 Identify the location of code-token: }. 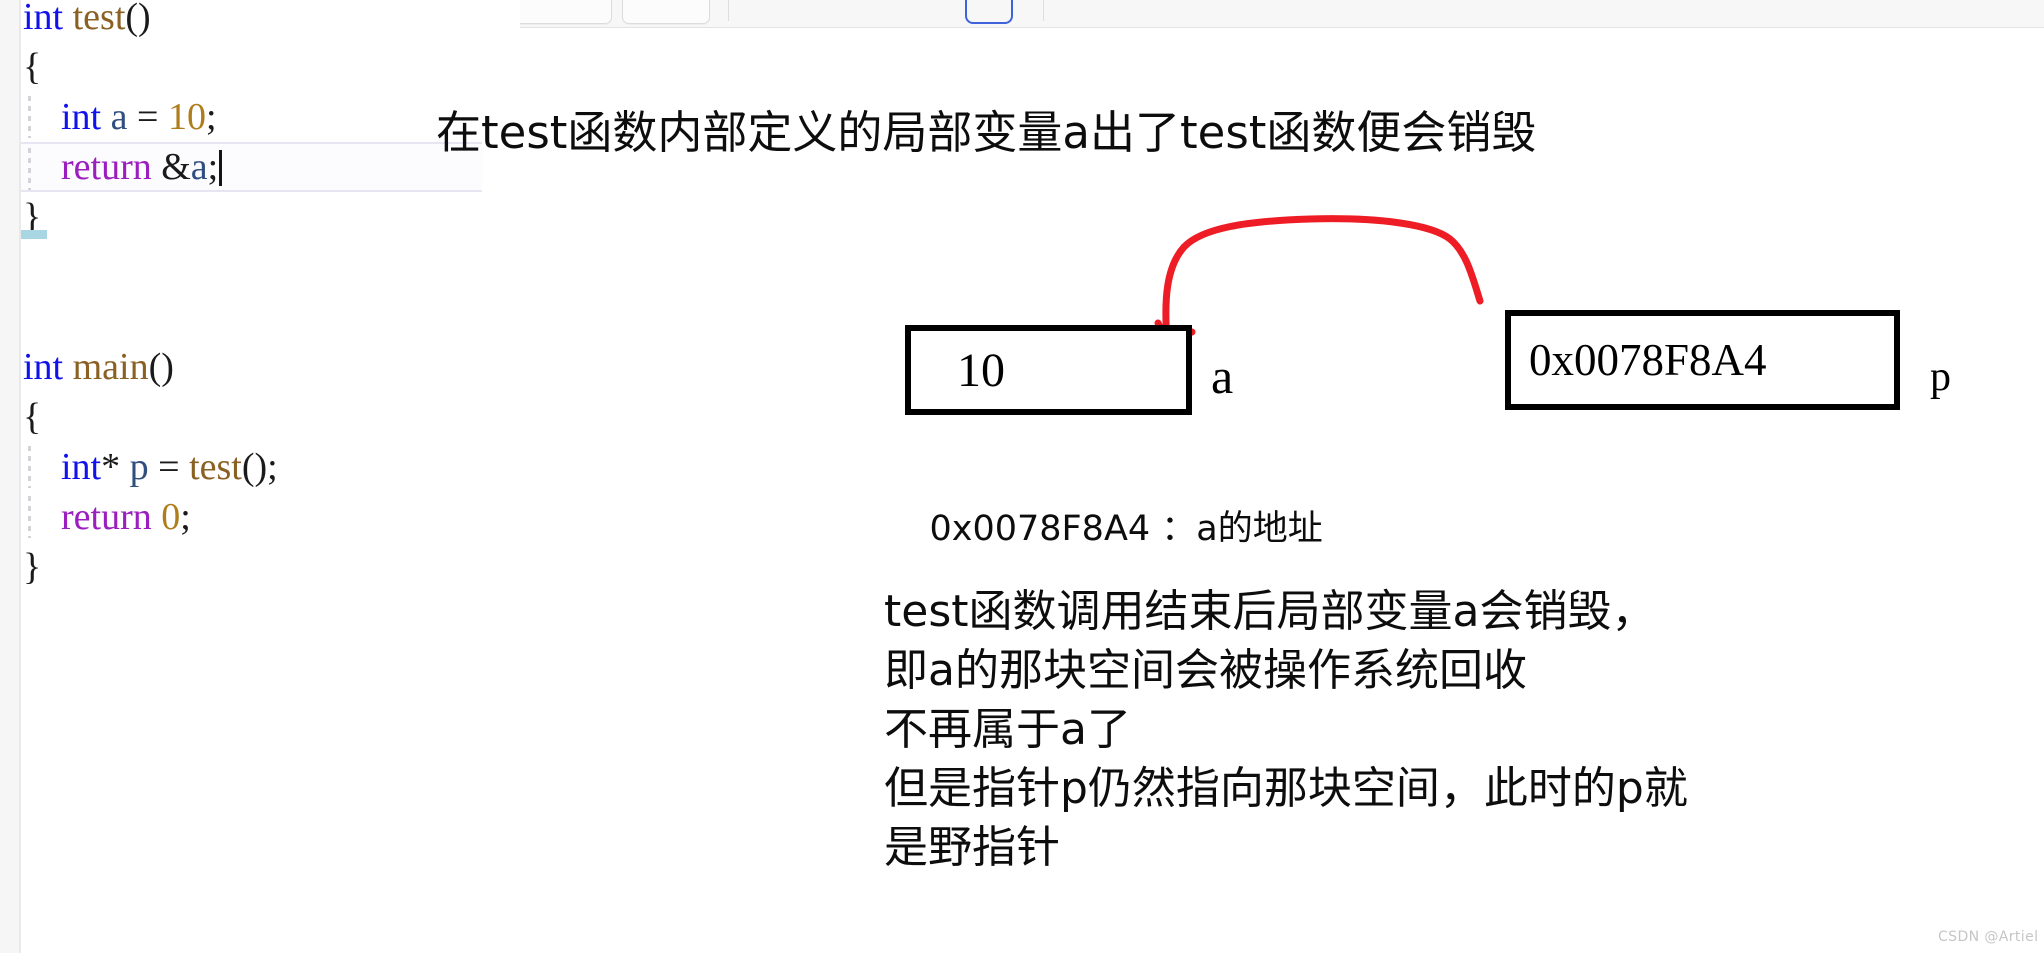
(32, 567).